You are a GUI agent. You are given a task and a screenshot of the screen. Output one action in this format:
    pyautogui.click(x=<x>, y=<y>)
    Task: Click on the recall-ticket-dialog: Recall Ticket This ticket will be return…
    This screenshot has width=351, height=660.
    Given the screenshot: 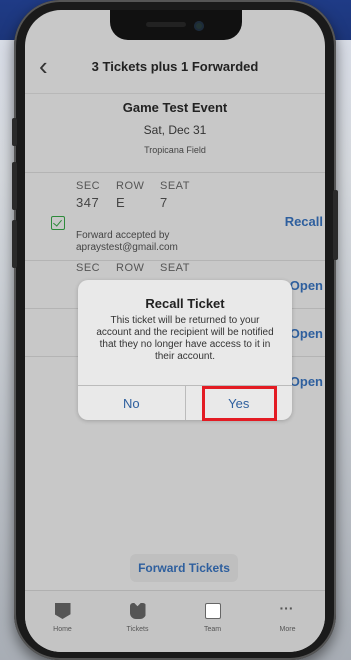 What is the action you would take?
    pyautogui.click(x=185, y=350)
    